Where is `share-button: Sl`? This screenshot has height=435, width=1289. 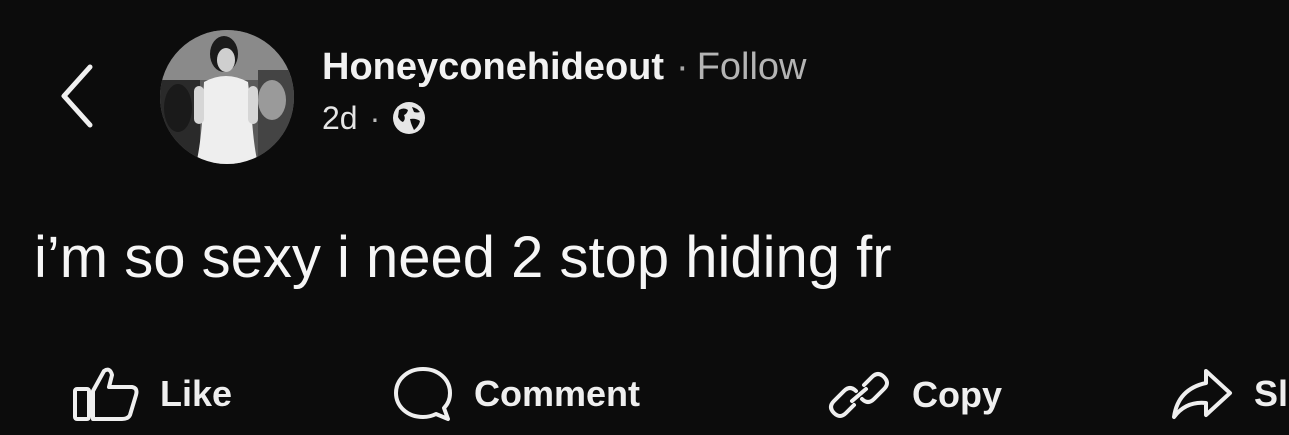 share-button: Sl is located at coordinates (1229, 394).